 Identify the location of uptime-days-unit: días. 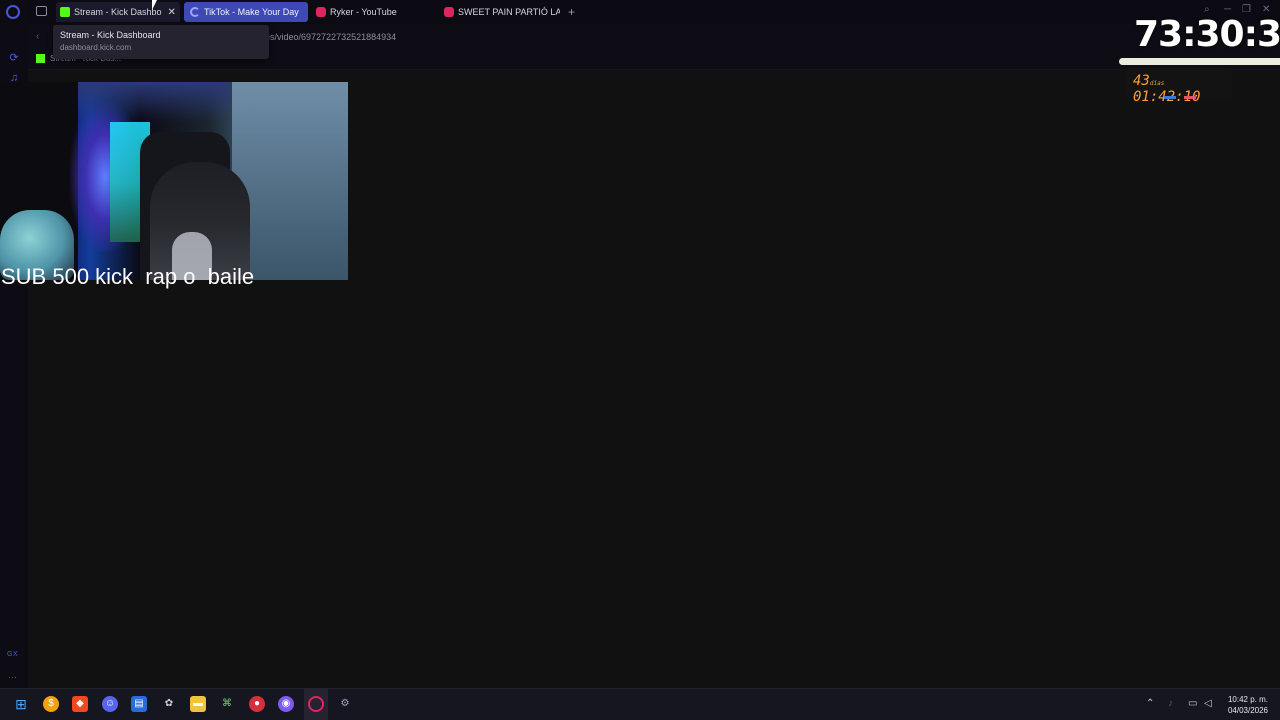
(1157, 83).